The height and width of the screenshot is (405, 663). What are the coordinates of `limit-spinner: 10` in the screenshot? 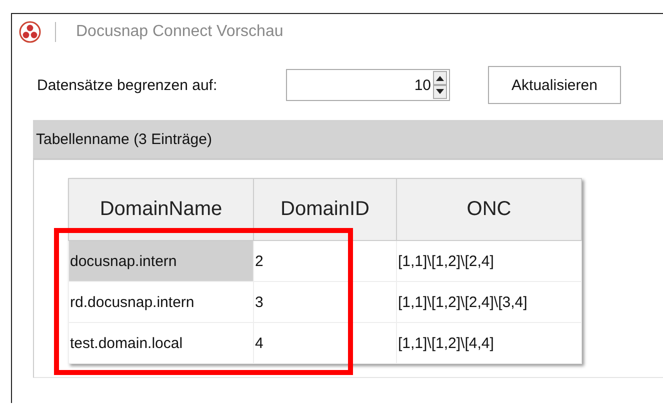 It's located at (368, 85).